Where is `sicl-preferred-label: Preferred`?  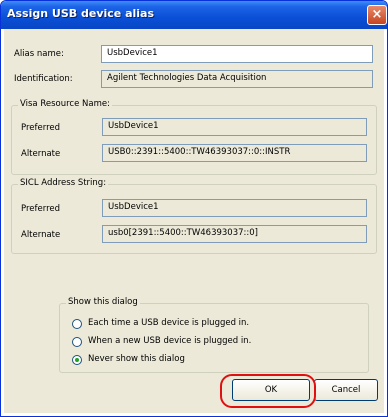 sicl-preferred-label: Preferred is located at coordinates (41, 209).